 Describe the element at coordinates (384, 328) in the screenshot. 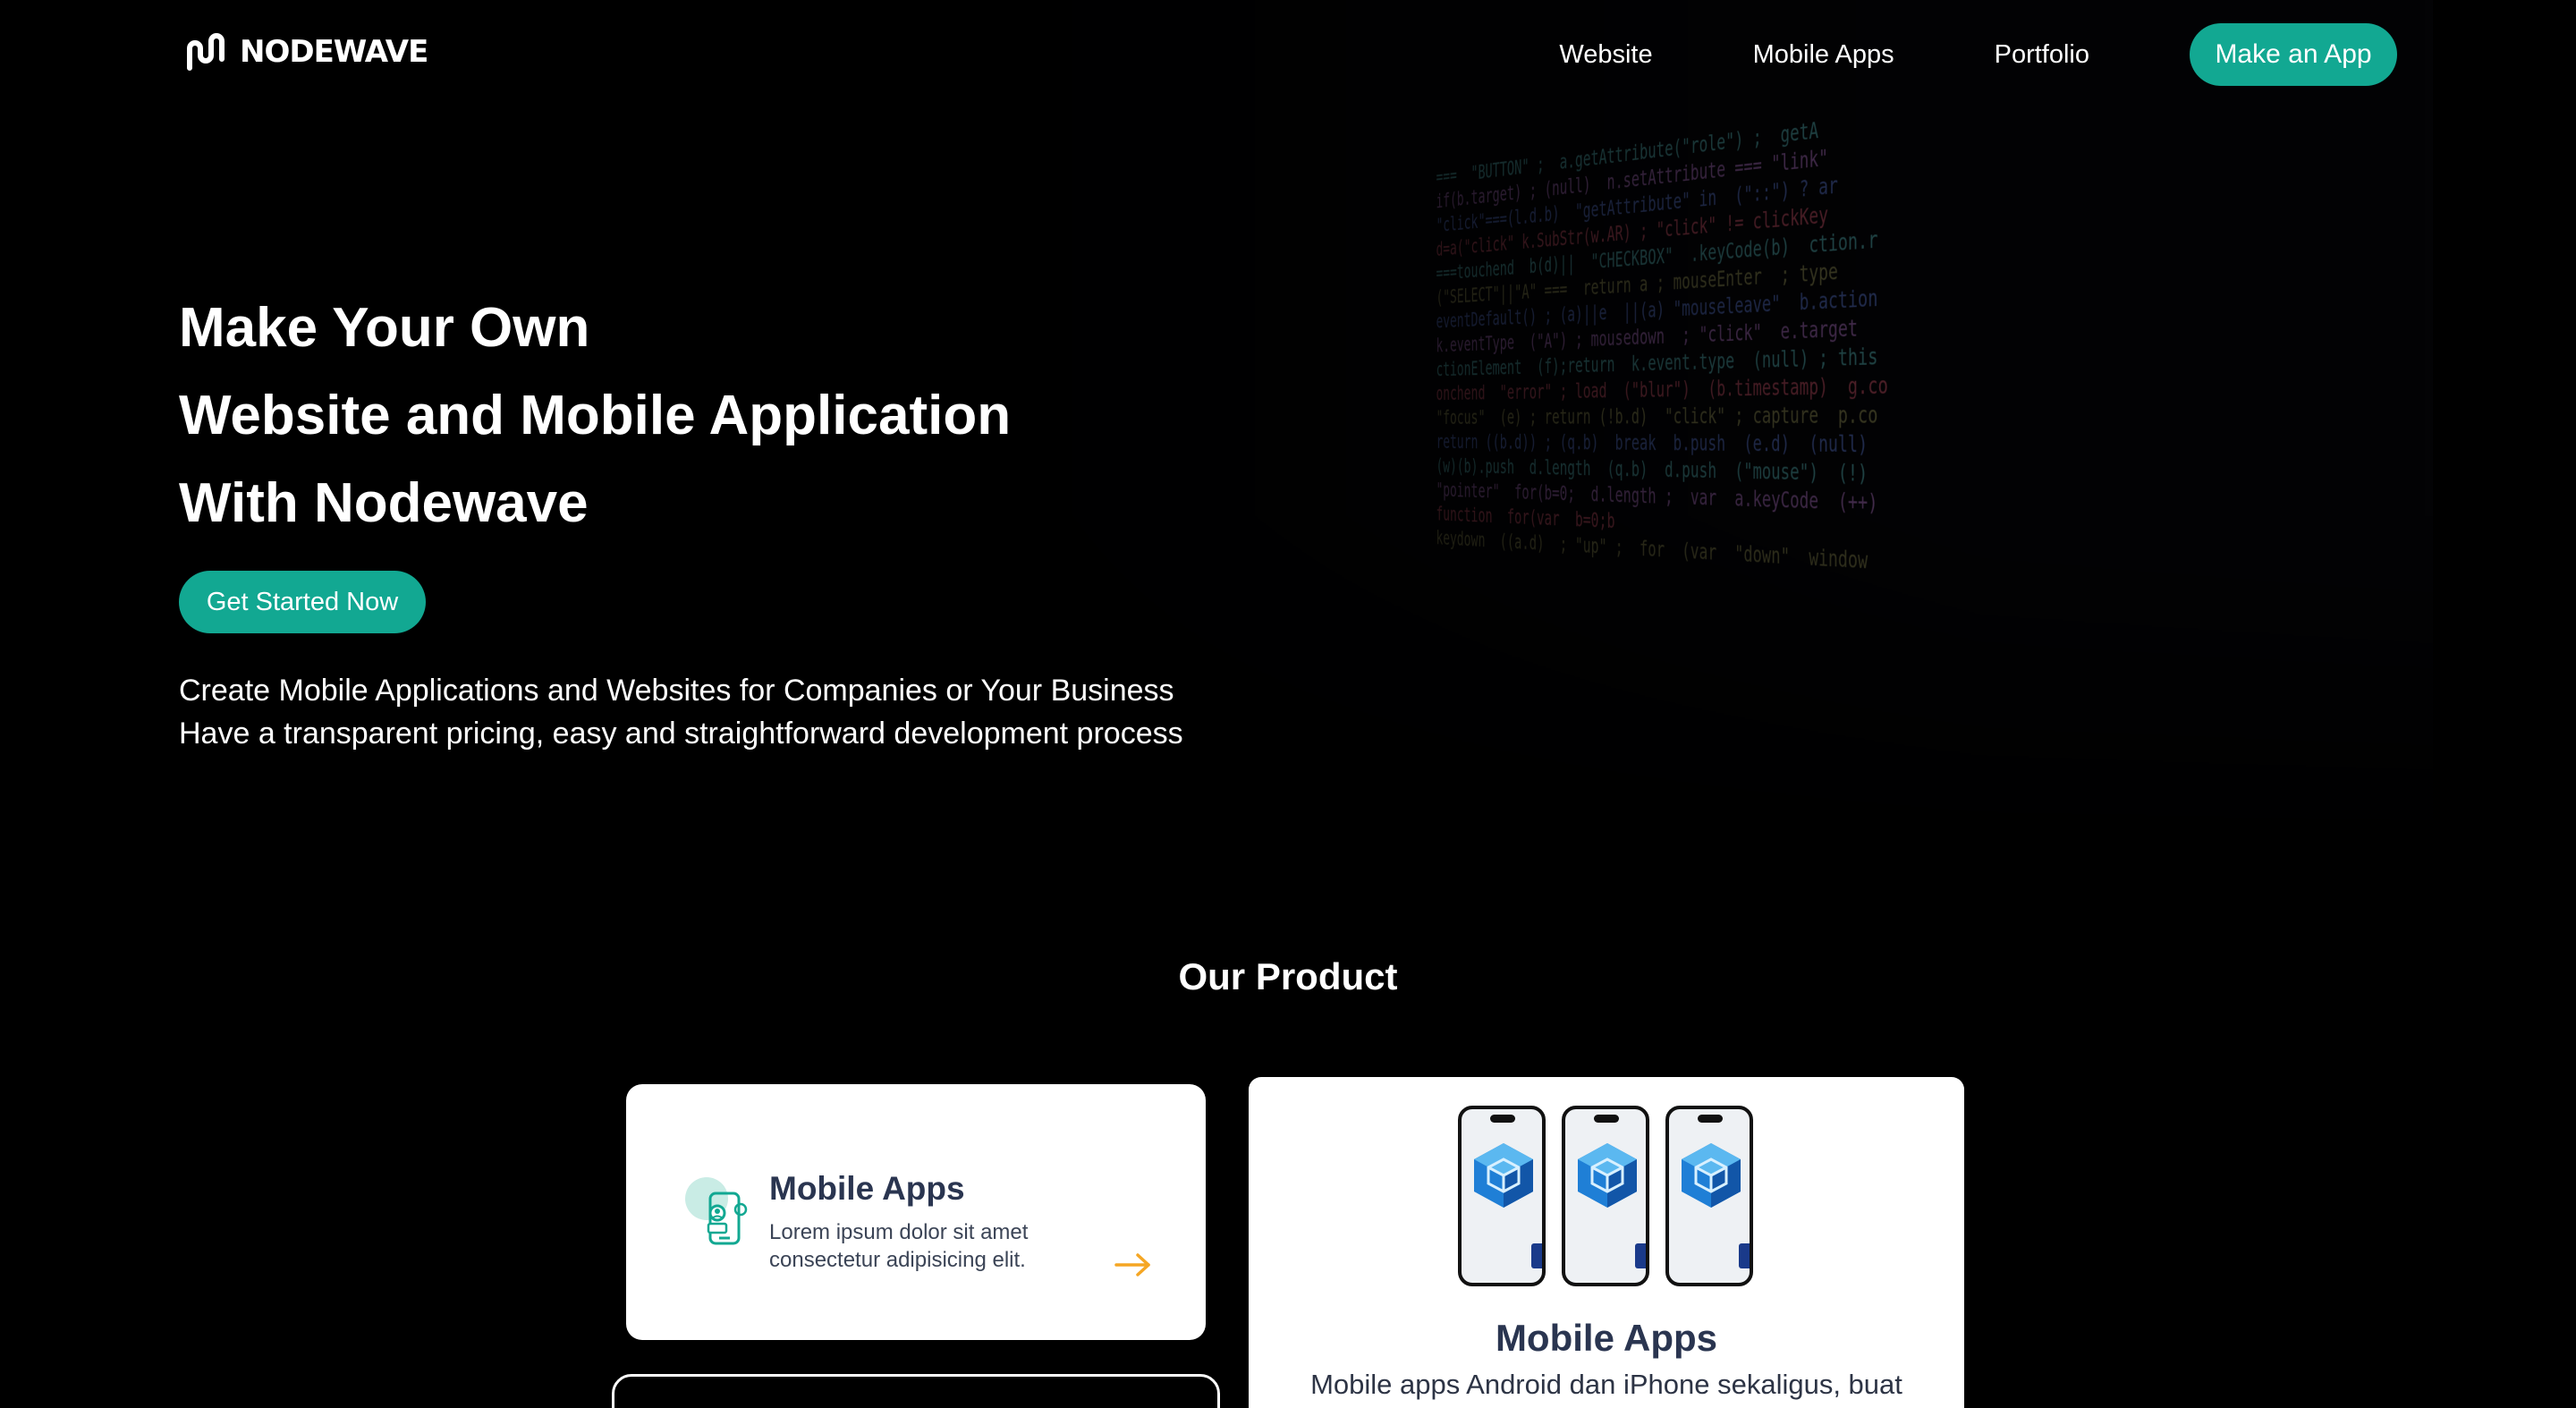

I see `hero-title-line: Make Your Own` at that location.